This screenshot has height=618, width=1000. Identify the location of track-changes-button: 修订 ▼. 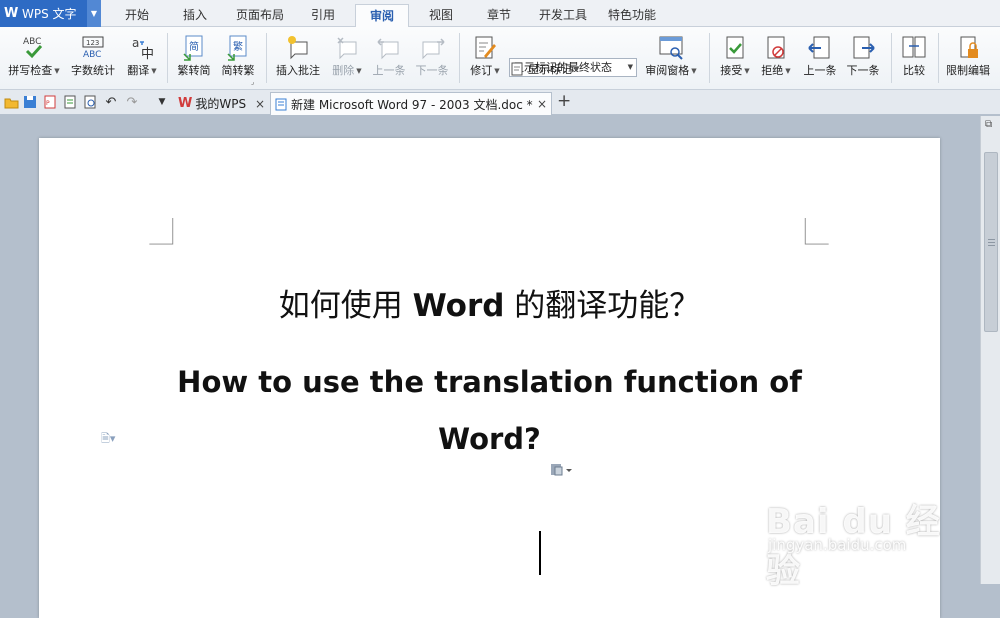
(485, 58).